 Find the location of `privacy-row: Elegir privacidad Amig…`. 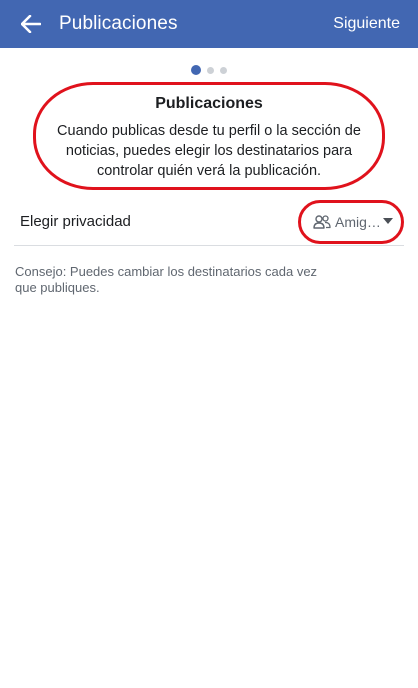

privacy-row: Elegir privacidad Amig… is located at coordinates (209, 222).